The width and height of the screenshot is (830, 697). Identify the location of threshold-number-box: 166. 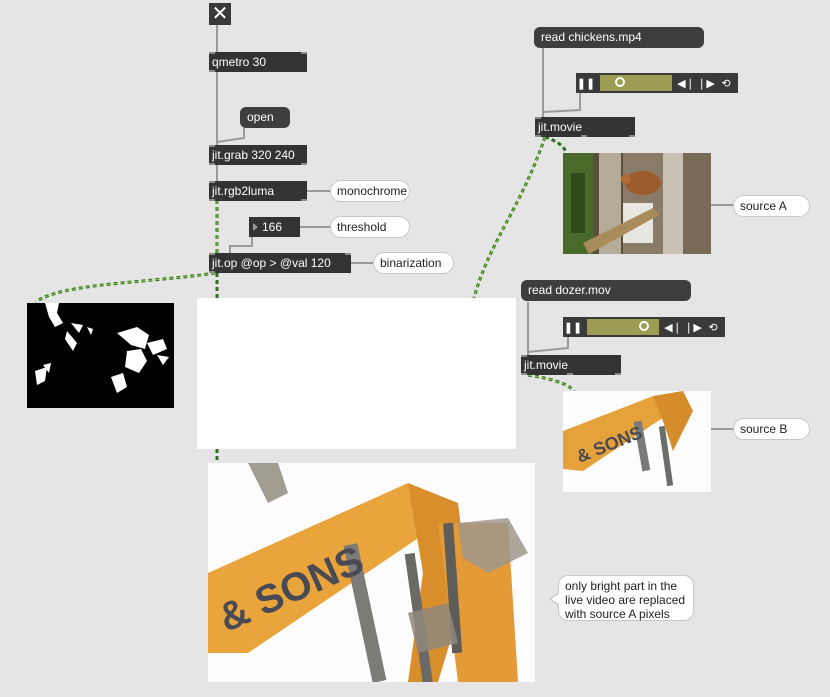
(274, 227).